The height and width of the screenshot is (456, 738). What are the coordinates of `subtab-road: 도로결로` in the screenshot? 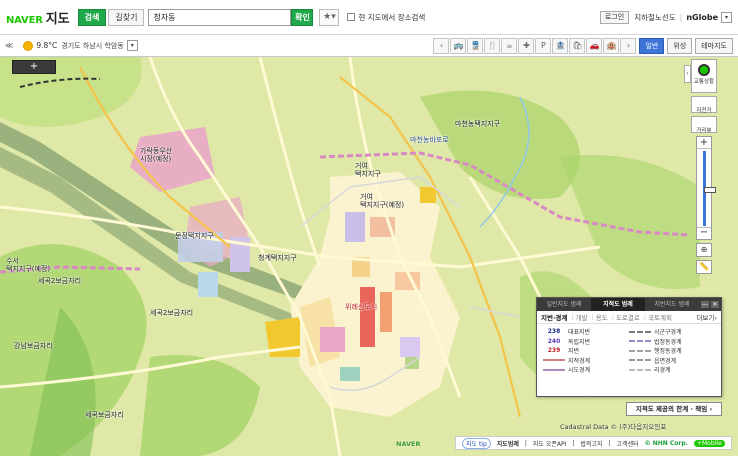 It's located at (628, 317).